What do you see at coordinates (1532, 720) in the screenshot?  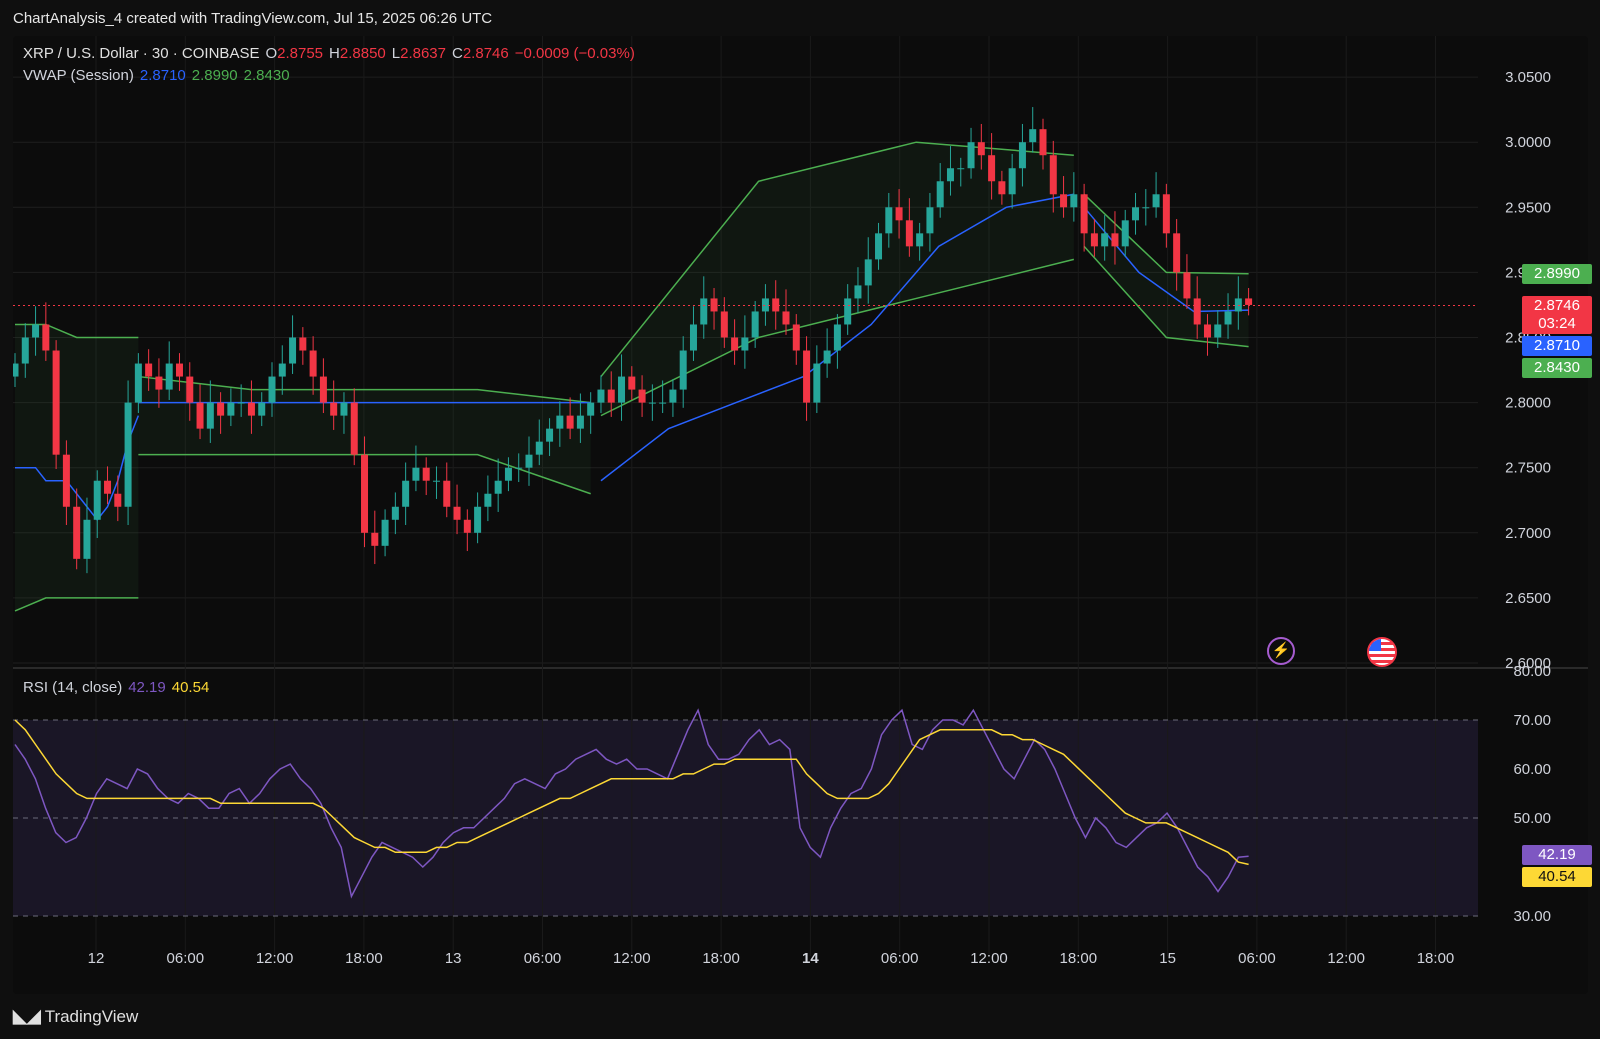 I see `rsi-y-tick-label: 70.00` at bounding box center [1532, 720].